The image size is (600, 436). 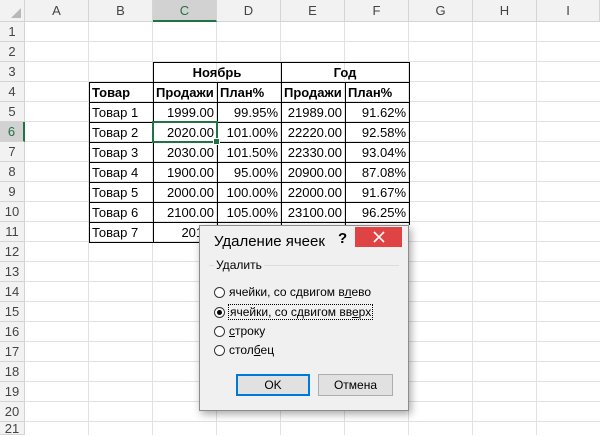 I want to click on radio-entire-column: столбец, so click(x=244, y=350).